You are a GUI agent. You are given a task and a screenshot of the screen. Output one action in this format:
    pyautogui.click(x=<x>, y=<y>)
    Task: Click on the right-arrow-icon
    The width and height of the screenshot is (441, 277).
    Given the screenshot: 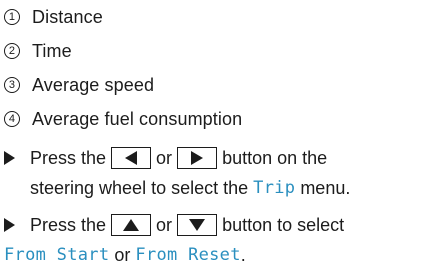 What is the action you would take?
    pyautogui.click(x=197, y=158)
    